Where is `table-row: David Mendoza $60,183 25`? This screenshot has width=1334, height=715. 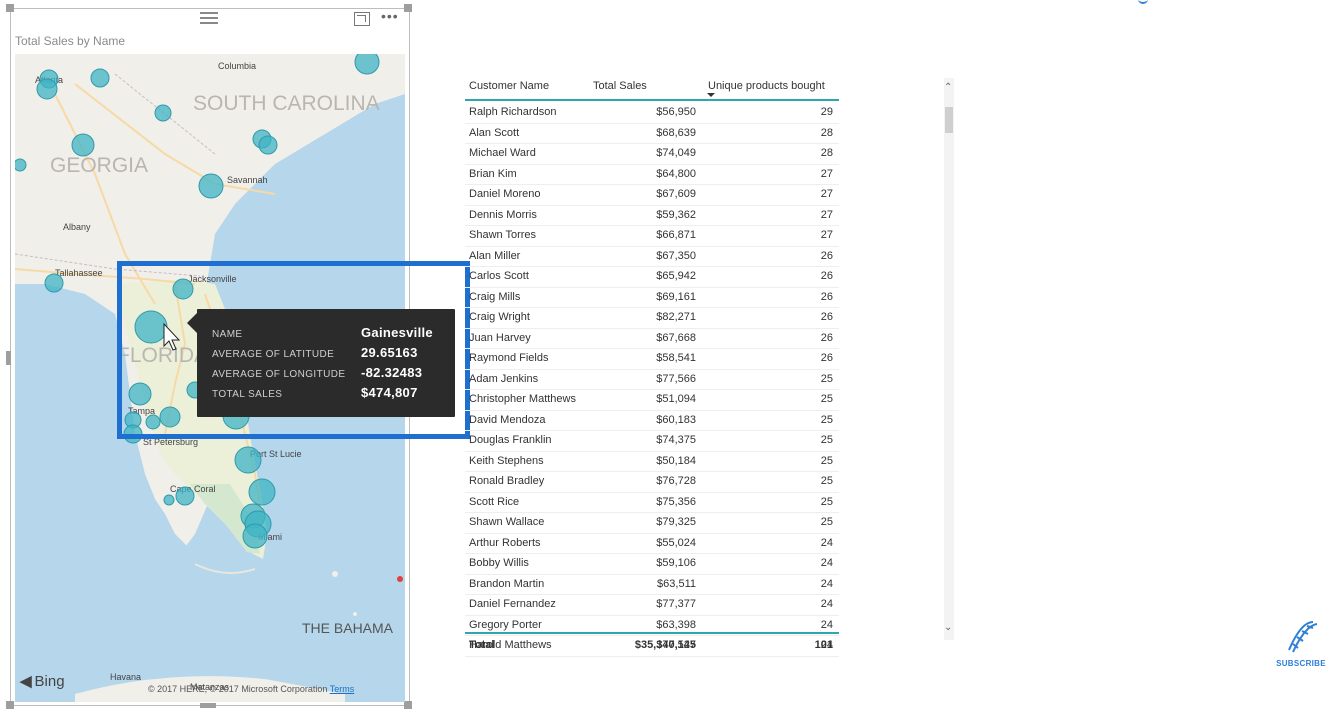
table-row: David Mendoza $60,183 25 is located at coordinates (652, 421).